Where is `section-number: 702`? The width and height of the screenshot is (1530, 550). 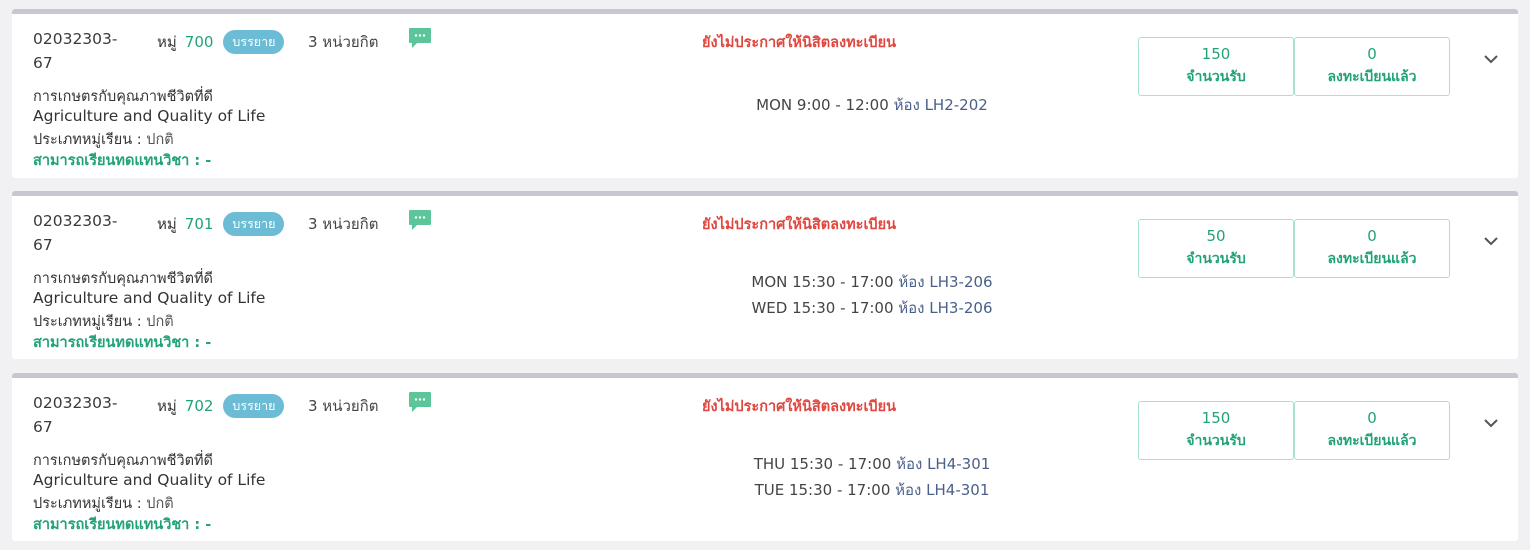 section-number: 702 is located at coordinates (199, 406).